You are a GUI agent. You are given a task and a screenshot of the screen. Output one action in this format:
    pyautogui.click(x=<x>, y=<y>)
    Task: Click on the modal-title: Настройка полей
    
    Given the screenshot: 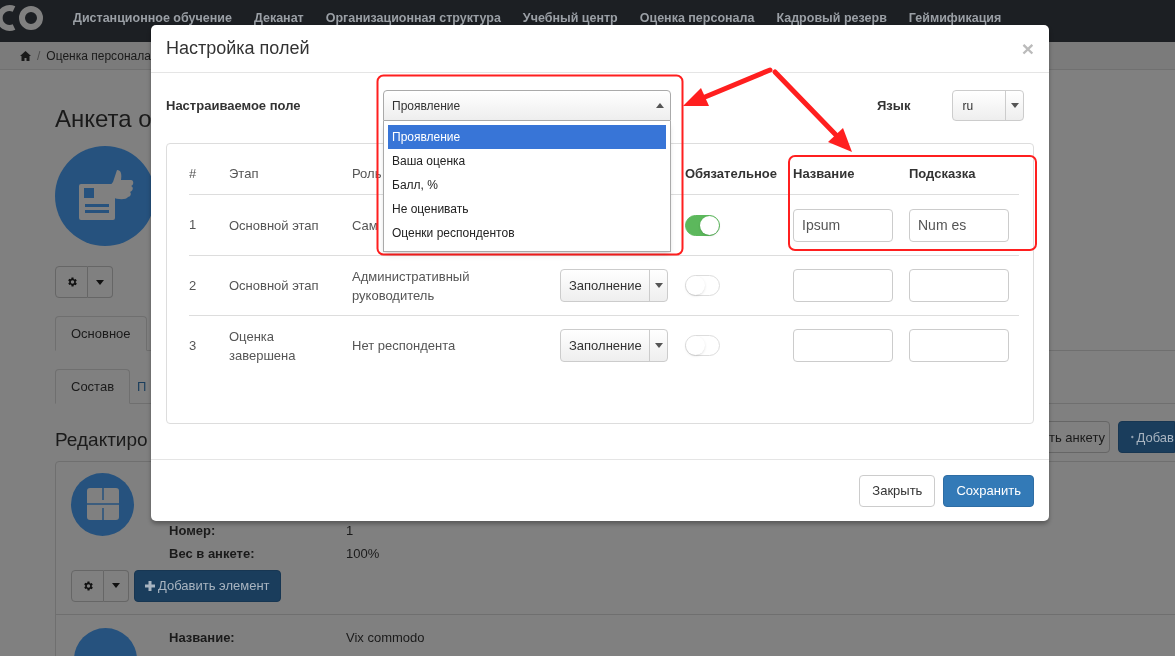 What is the action you would take?
    pyautogui.click(x=238, y=48)
    